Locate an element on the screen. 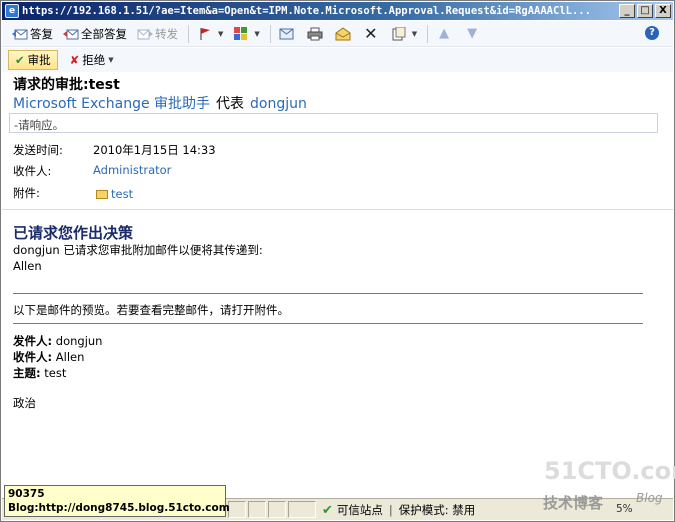 This screenshot has width=675, height=522. watermark-blog: Blog is located at coordinates (649, 498).